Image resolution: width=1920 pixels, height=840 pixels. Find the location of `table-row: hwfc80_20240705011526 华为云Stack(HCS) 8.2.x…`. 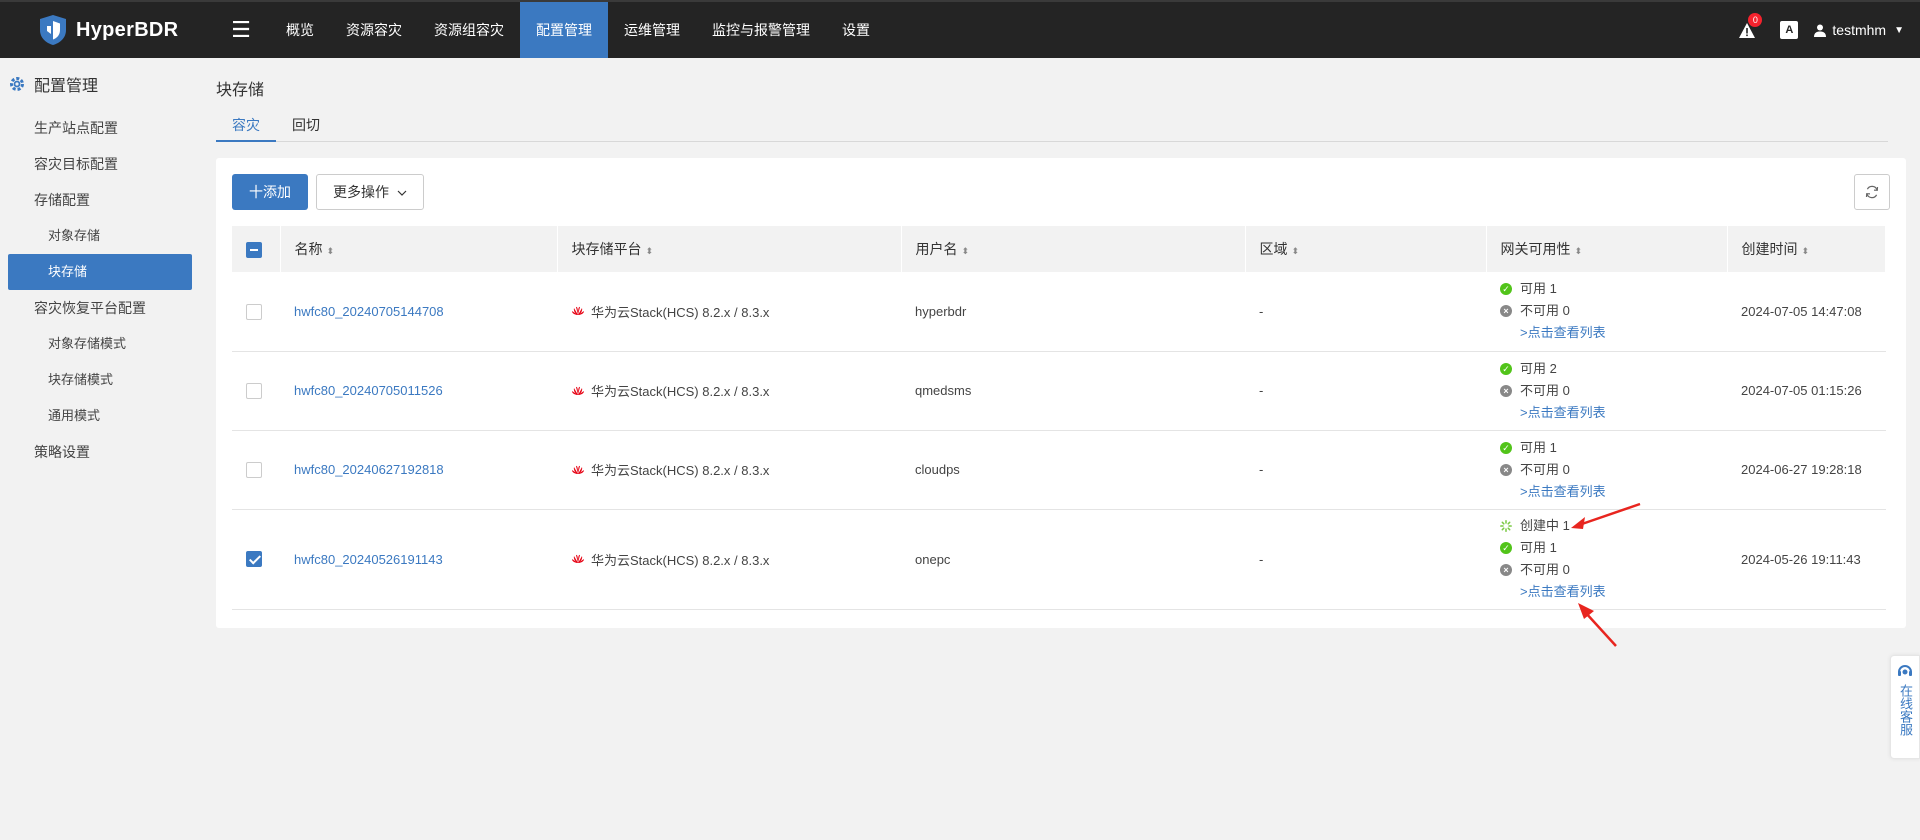

table-row: hwfc80_20240705011526 华为云Stack(HCS) 8.2.x… is located at coordinates (1059, 391).